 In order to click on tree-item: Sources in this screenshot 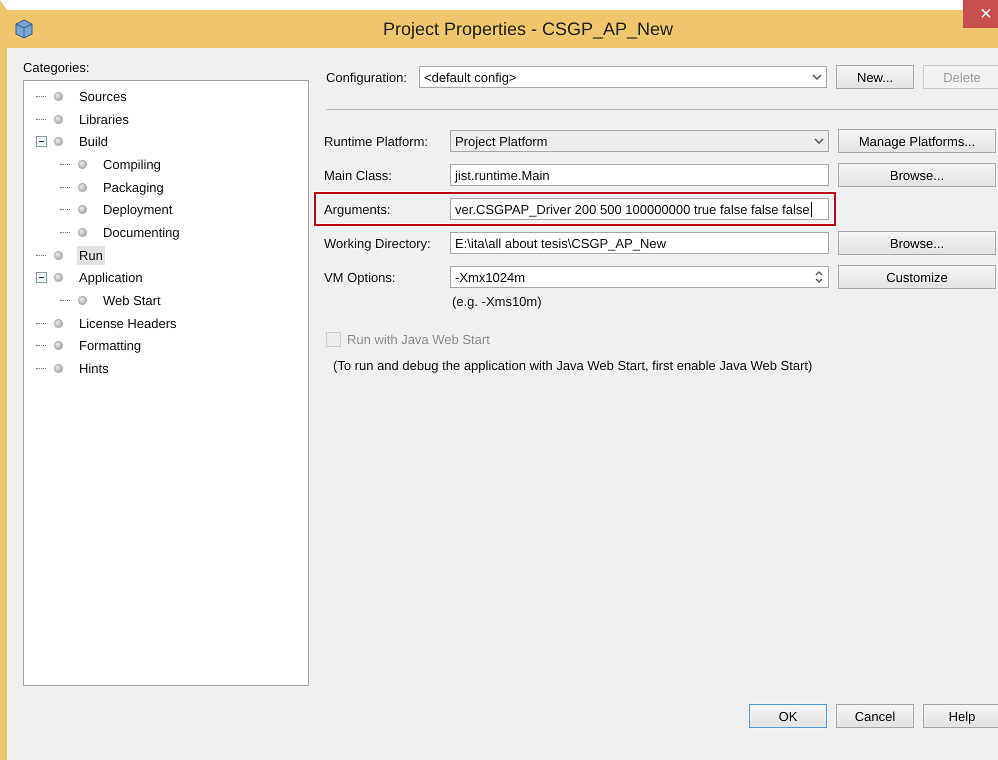, I will do `click(103, 96)`.